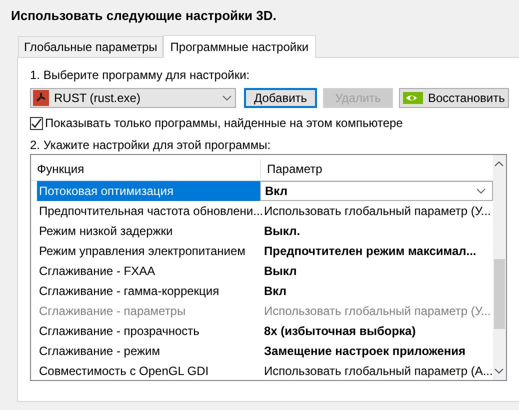 Image resolution: width=519 pixels, height=410 pixels. Describe the element at coordinates (148, 331) in the screenshot. I see `function-cell: Сглаживание - прозрачность` at that location.